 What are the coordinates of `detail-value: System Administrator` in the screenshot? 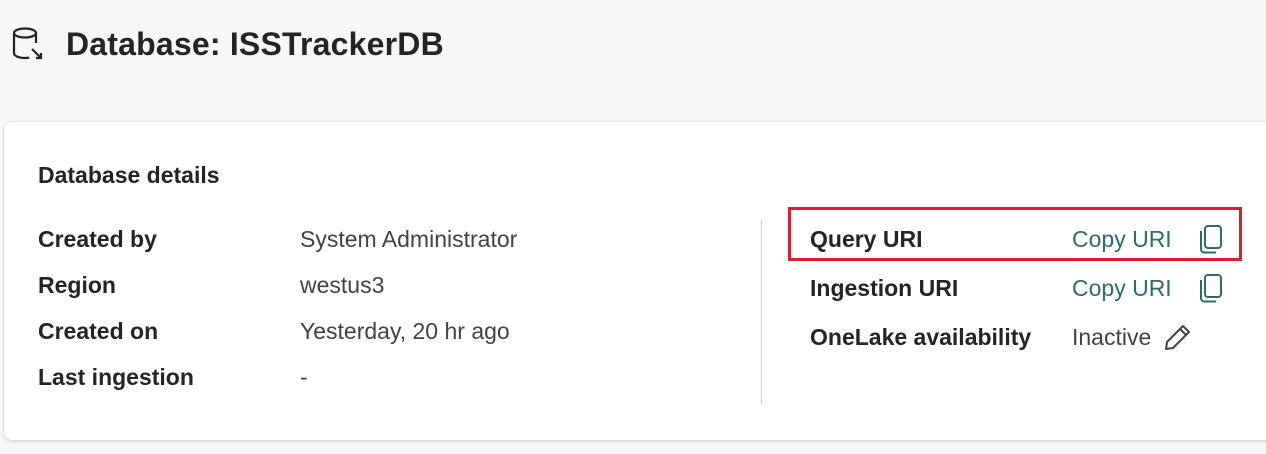 It's located at (409, 238).